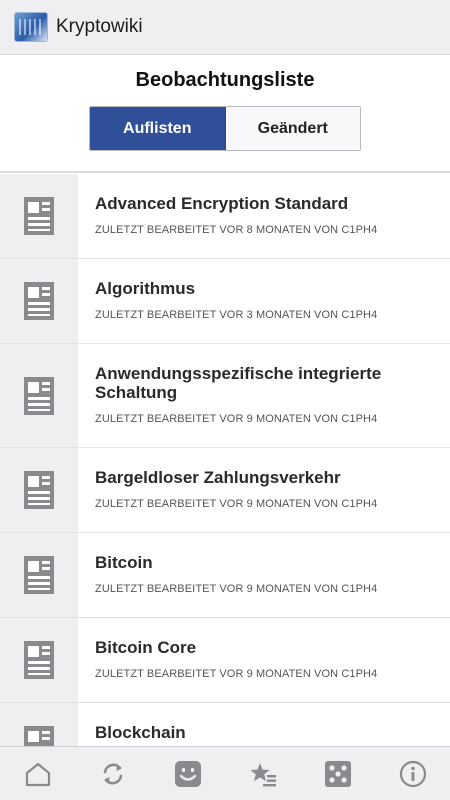  I want to click on dice-icon, so click(337, 773).